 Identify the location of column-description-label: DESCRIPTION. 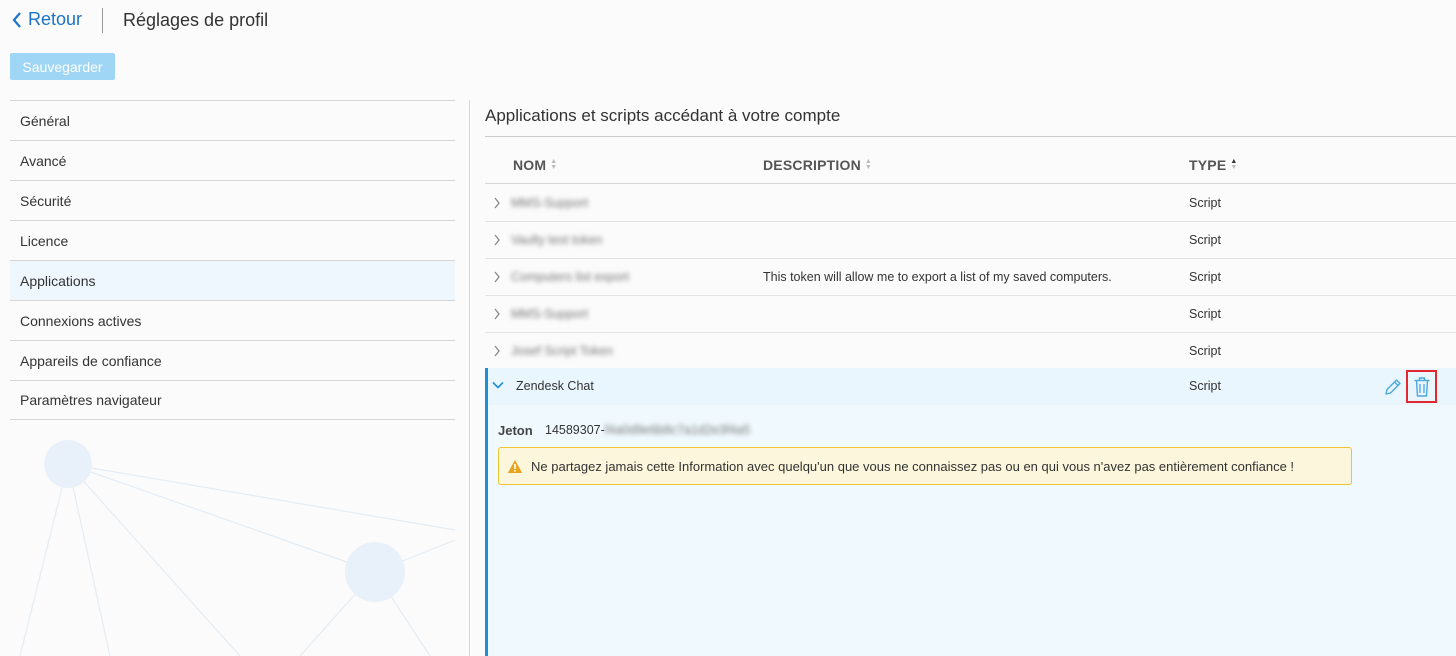
(812, 165).